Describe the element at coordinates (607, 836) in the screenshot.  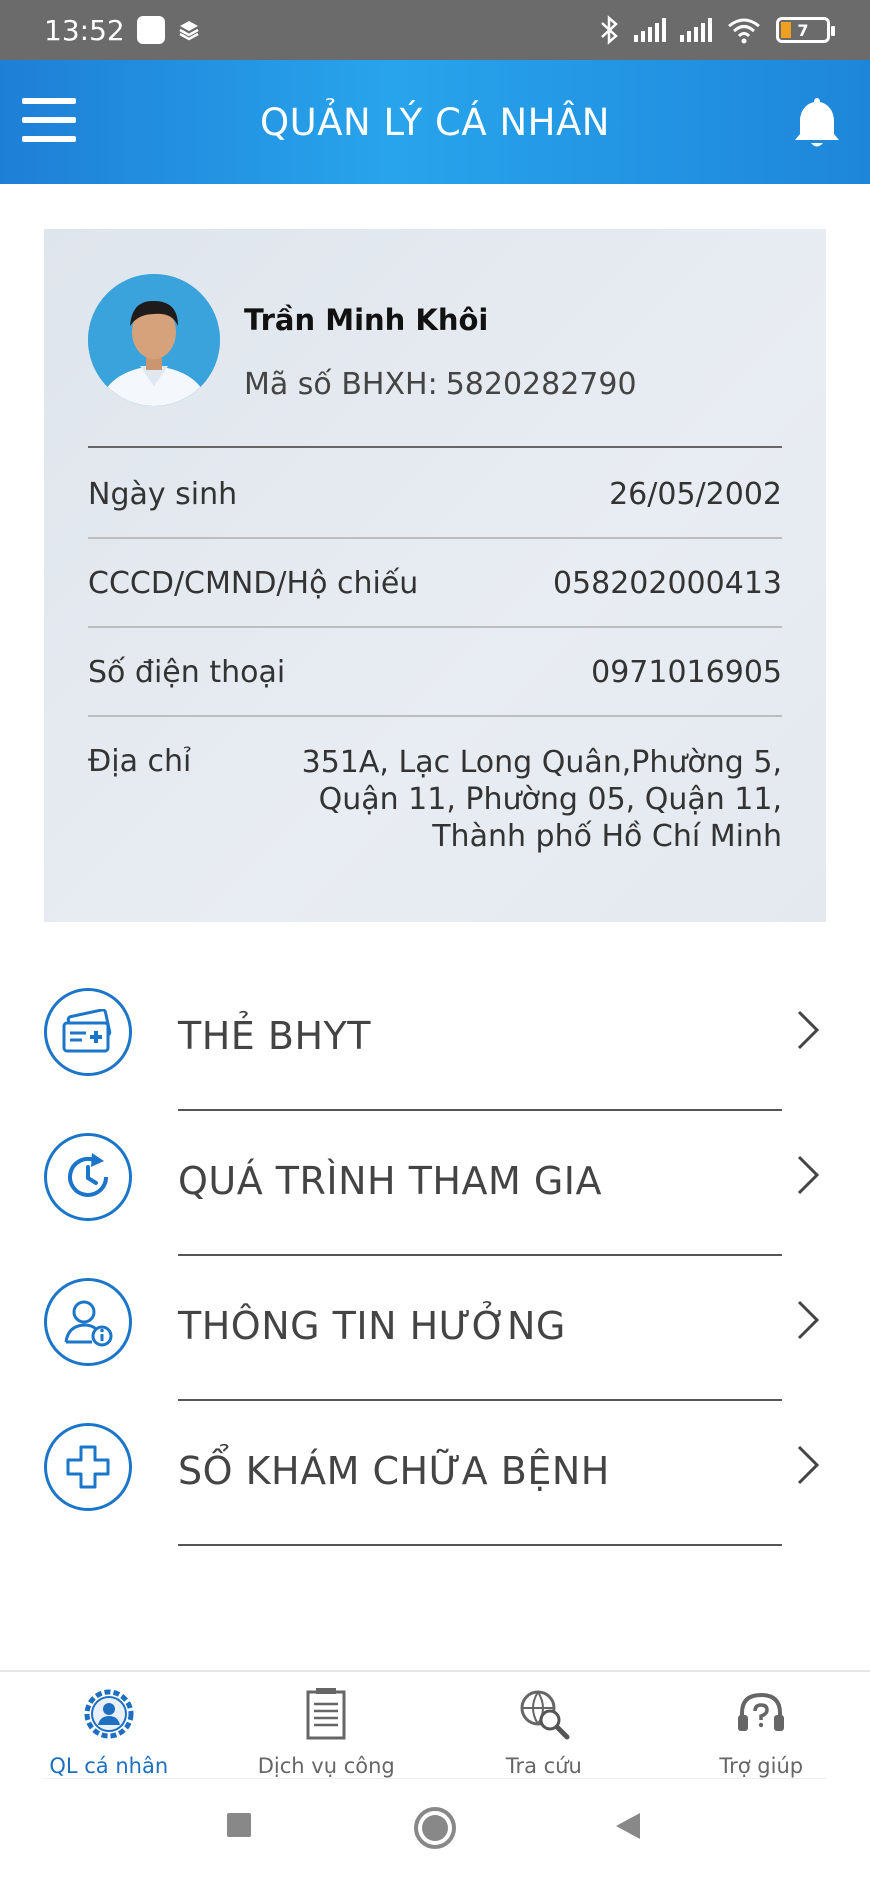
I see `address-line: Thành phố Hồ Chí Minh` at that location.